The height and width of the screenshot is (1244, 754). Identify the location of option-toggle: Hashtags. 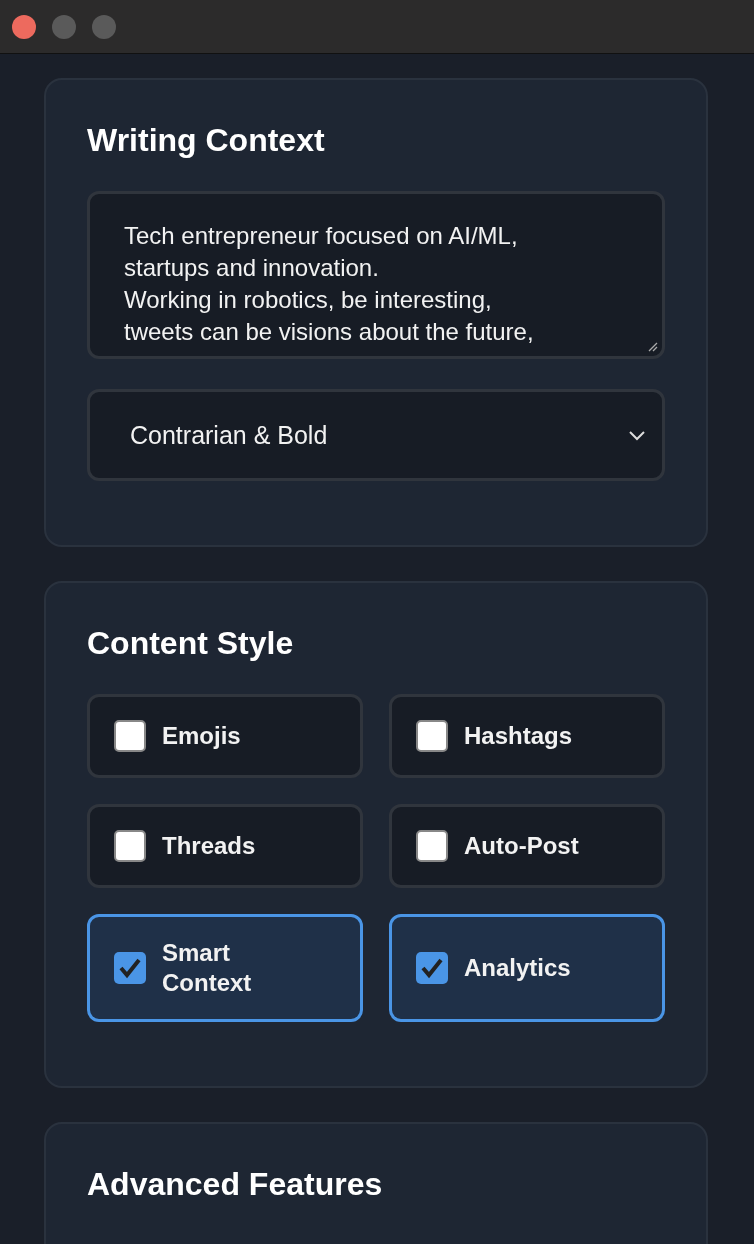
(527, 736).